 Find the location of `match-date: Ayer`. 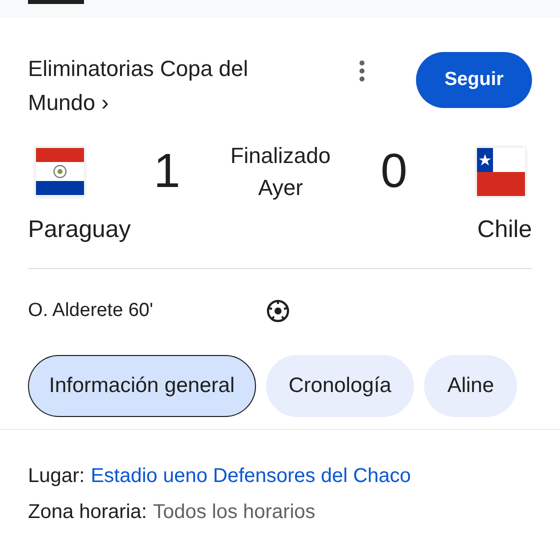

match-date: Ayer is located at coordinates (280, 188).